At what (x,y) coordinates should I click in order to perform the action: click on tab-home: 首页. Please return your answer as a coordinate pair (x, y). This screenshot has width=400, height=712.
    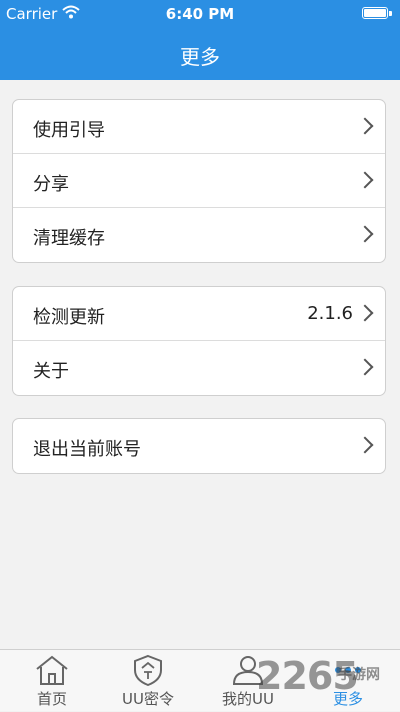
    Looking at the image, I should click on (52, 681).